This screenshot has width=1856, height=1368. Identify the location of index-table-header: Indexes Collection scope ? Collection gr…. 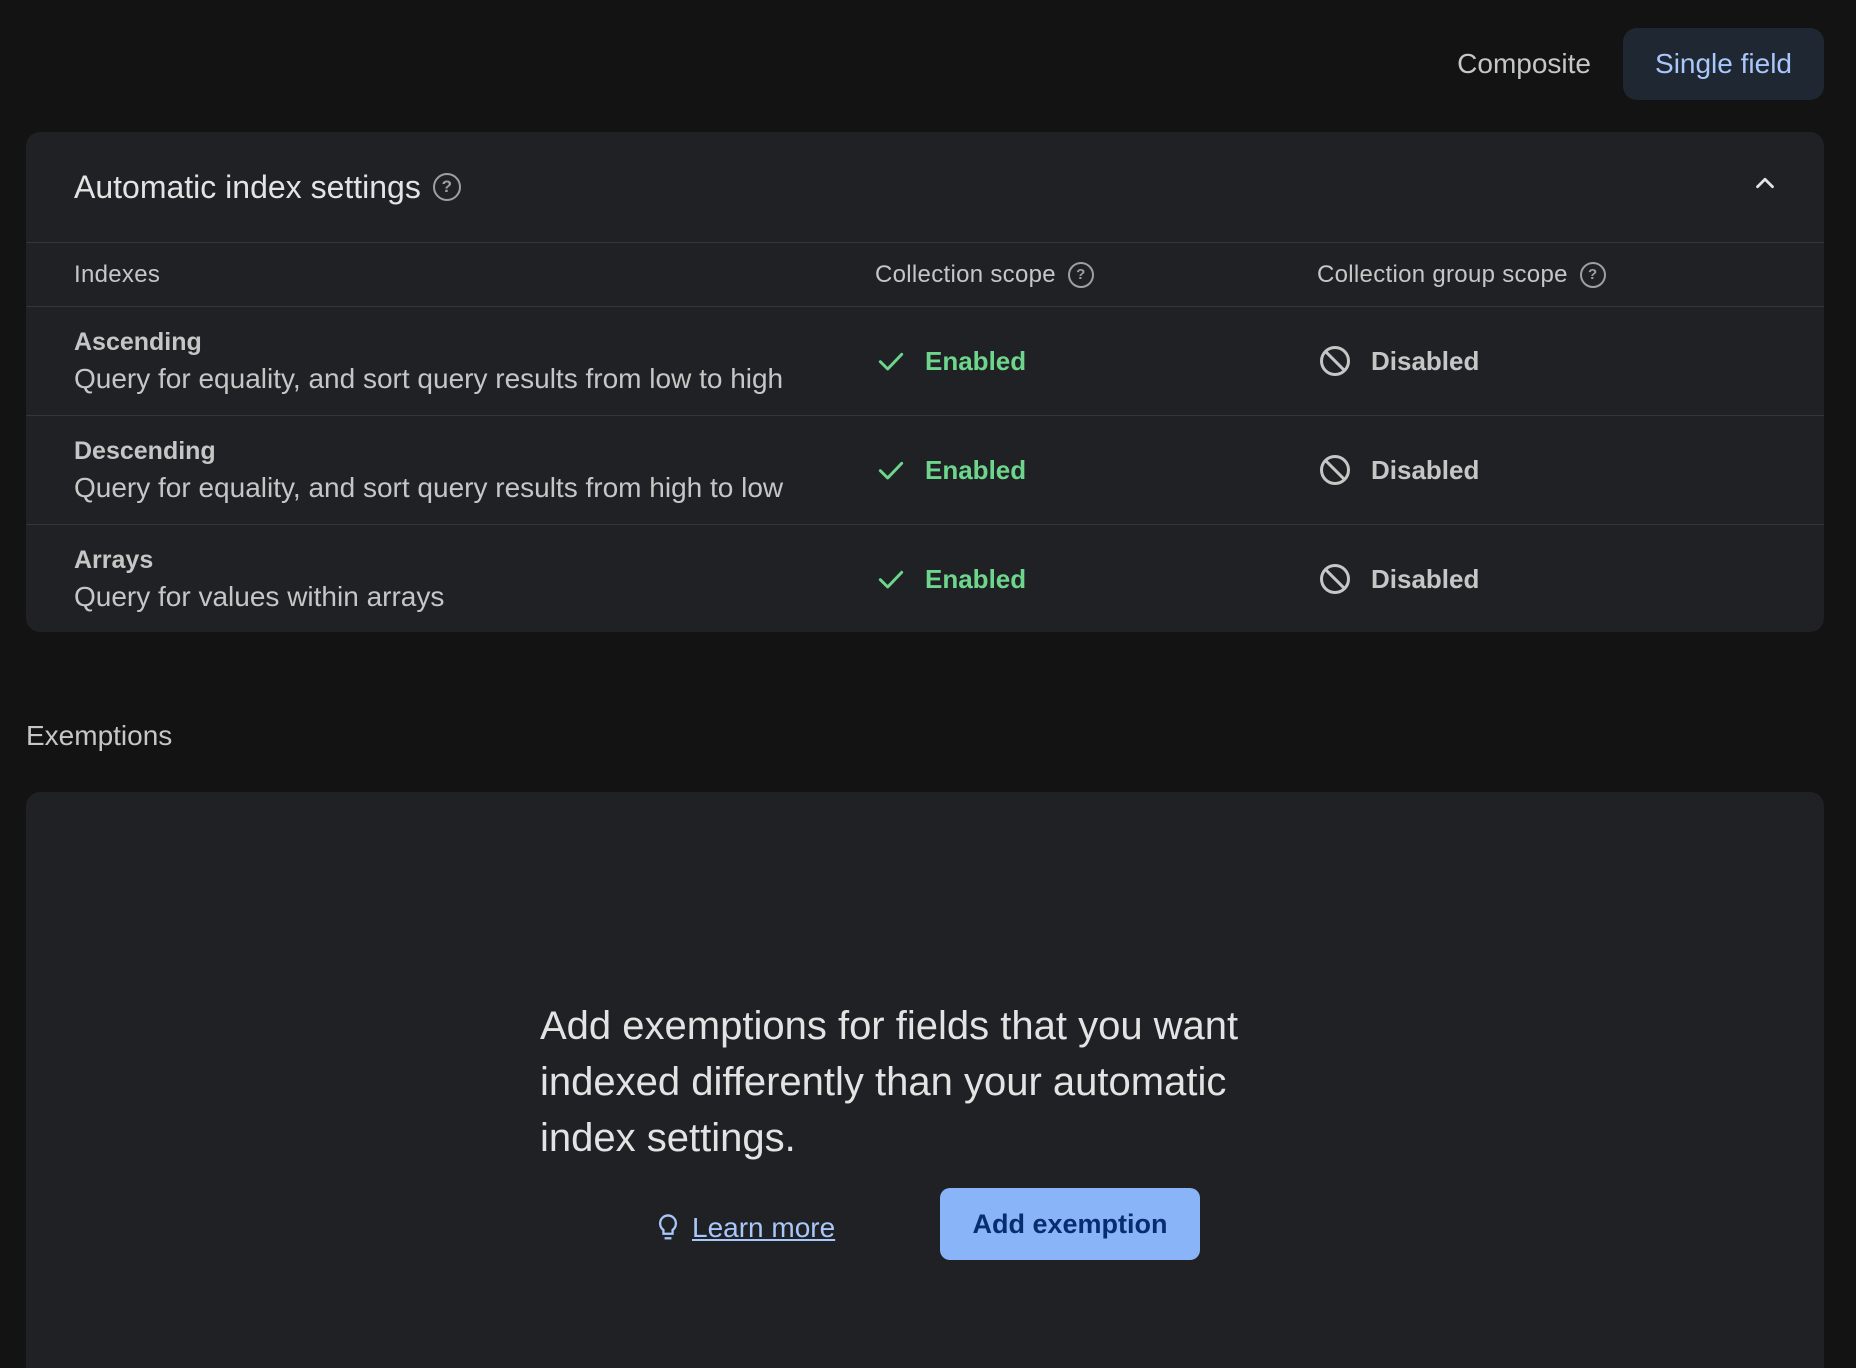
(925, 275).